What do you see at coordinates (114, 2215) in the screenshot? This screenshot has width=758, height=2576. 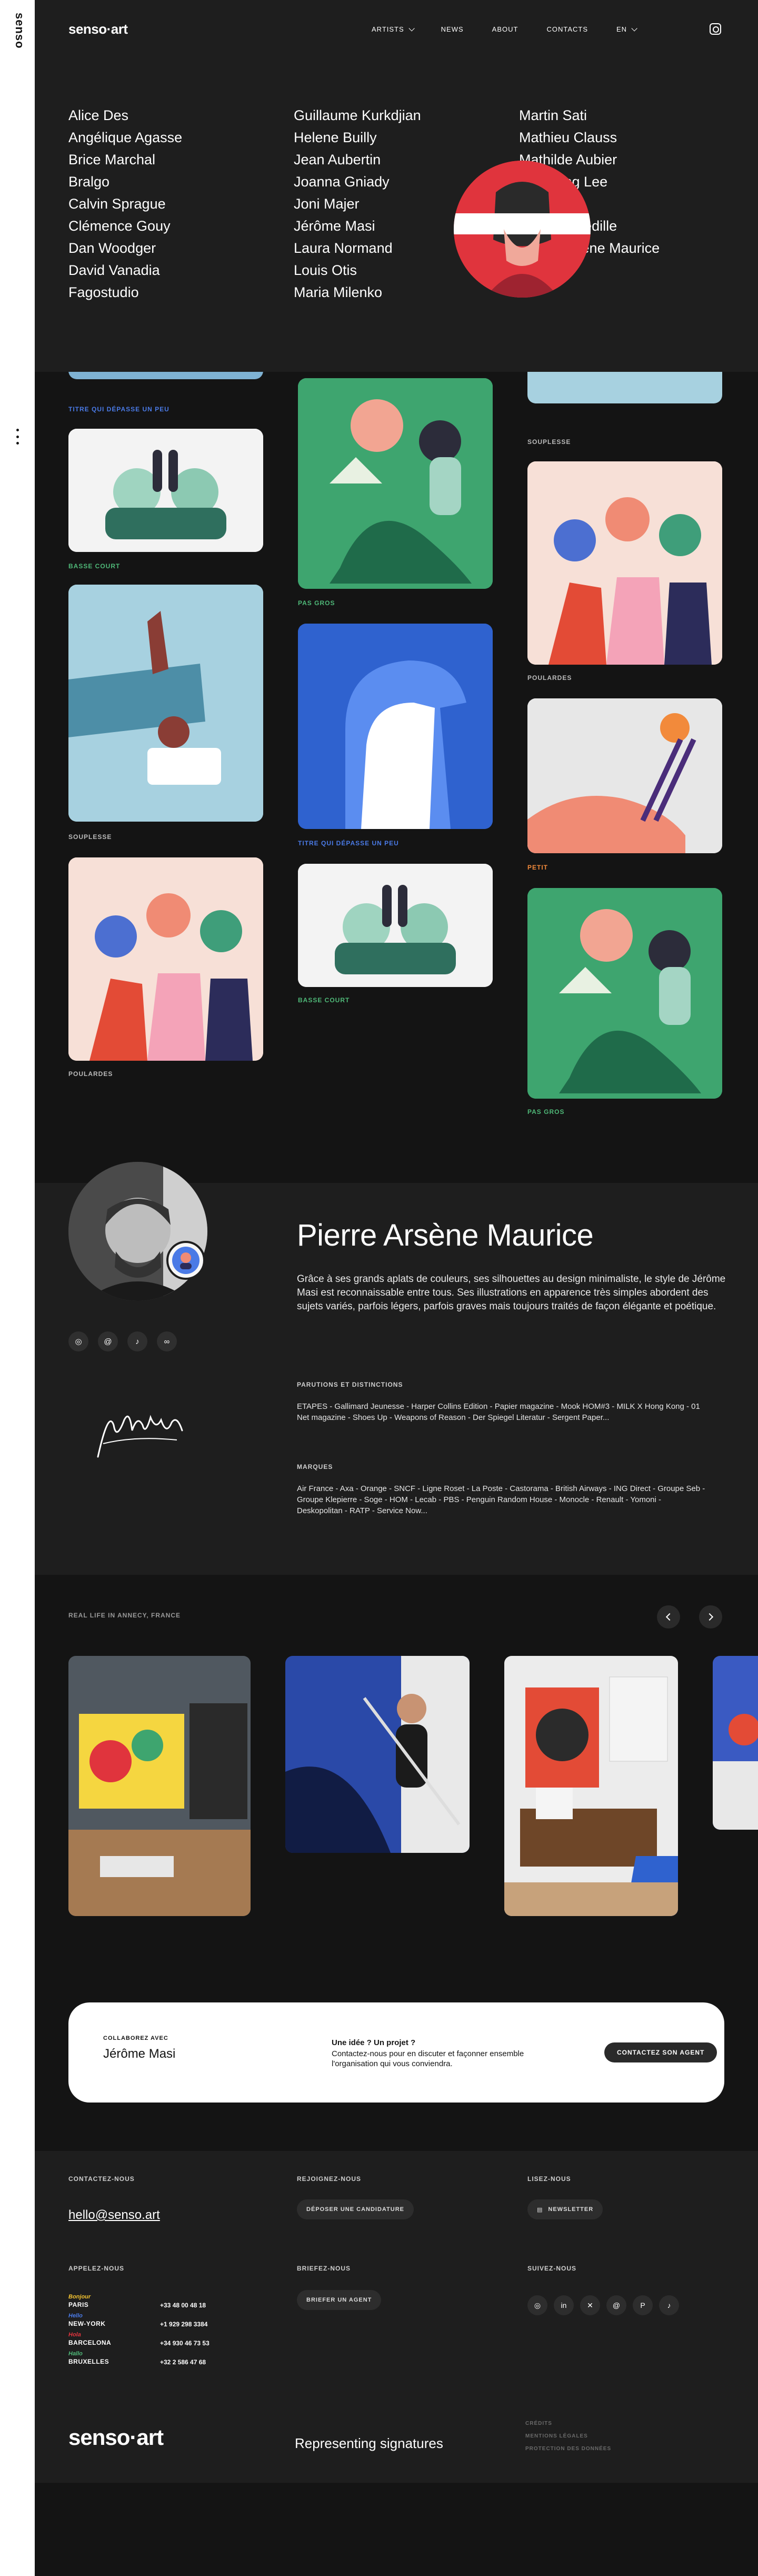 I see `footer-email-link: hello@senso.art` at bounding box center [114, 2215].